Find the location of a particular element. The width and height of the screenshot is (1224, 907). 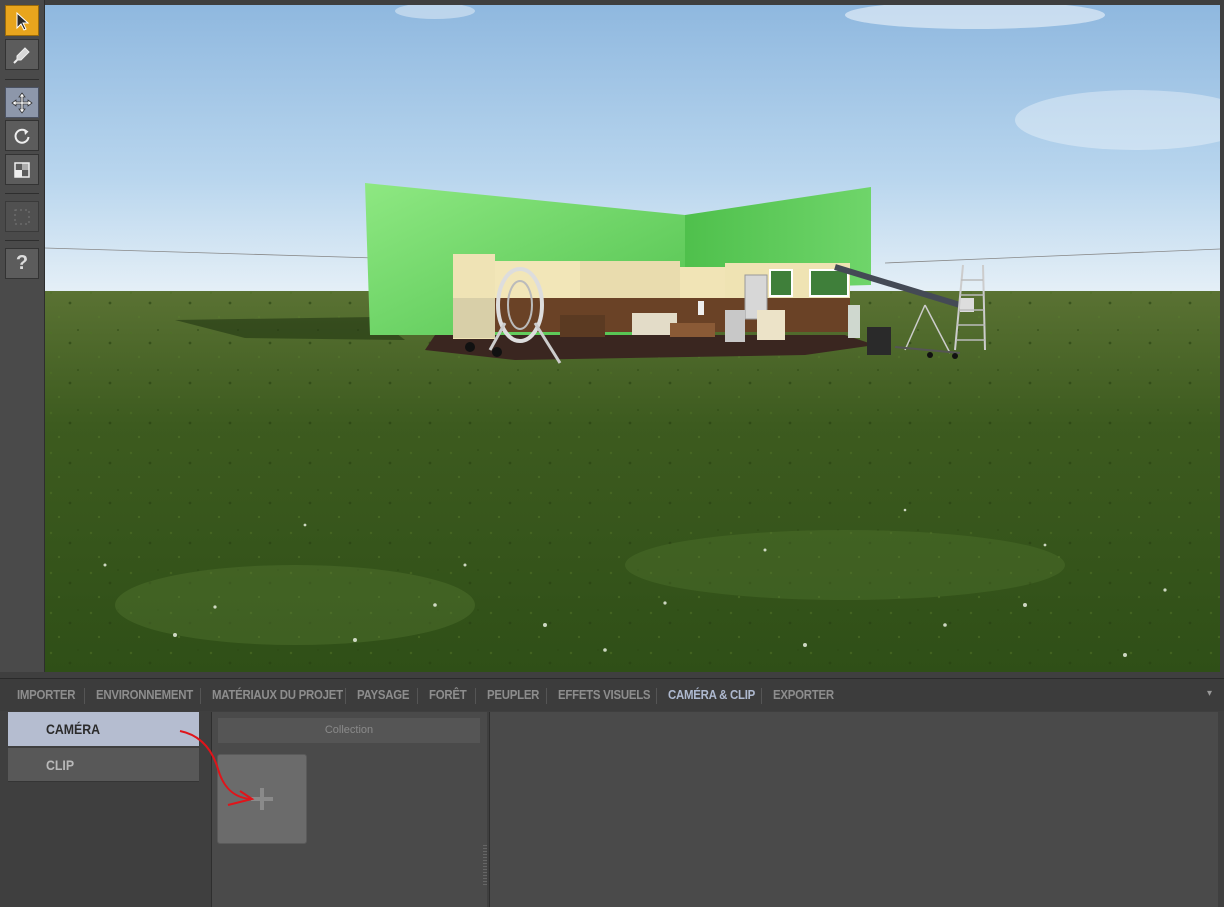

snap-tool-button is located at coordinates (22, 216).